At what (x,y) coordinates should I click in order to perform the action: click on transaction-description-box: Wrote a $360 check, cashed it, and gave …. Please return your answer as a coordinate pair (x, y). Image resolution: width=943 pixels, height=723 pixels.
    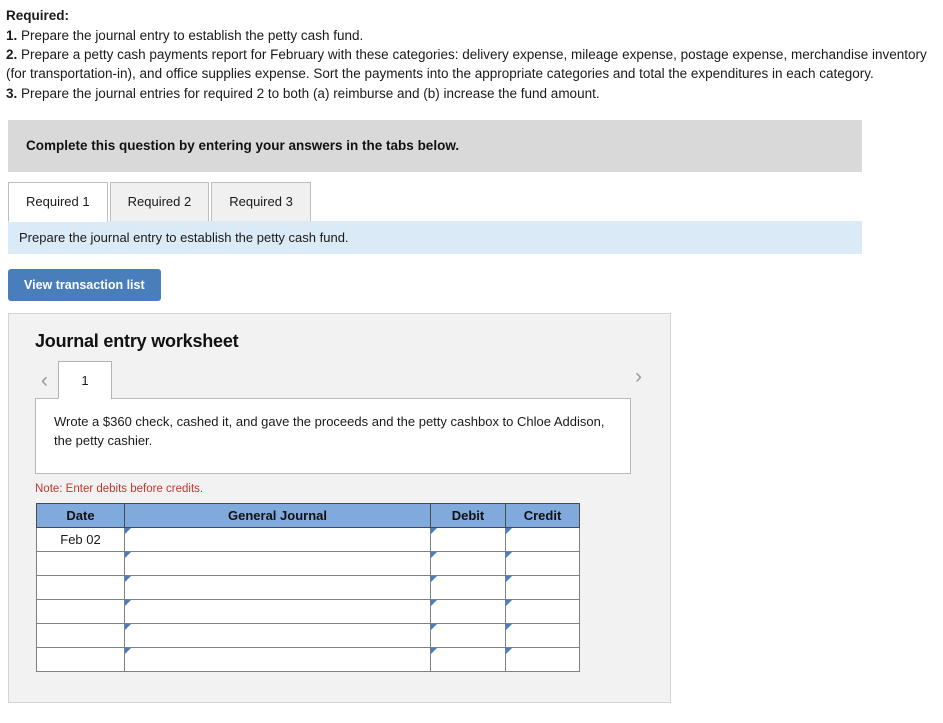
    Looking at the image, I should click on (333, 435).